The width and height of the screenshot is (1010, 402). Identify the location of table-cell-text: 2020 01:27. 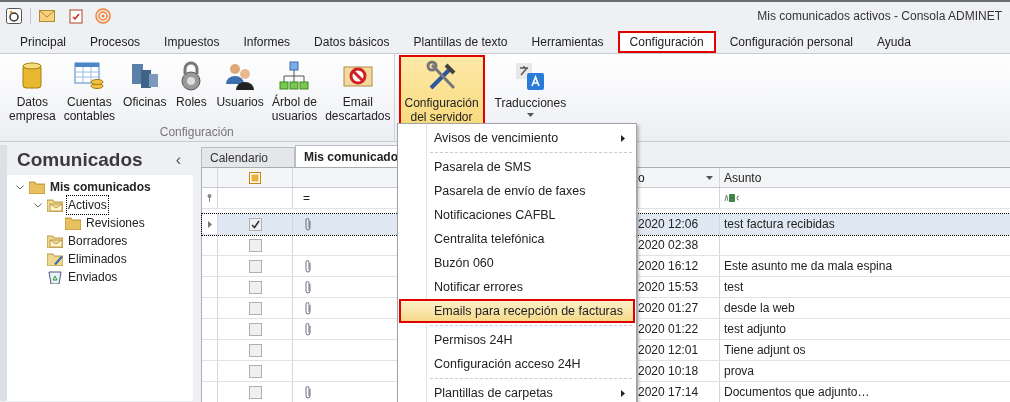
(668, 308).